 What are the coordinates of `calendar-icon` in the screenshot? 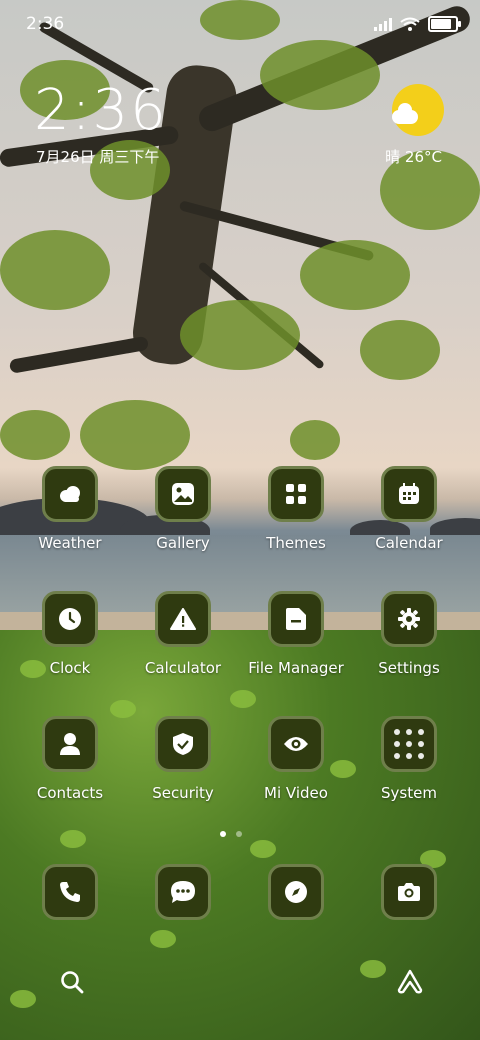 It's located at (409, 494).